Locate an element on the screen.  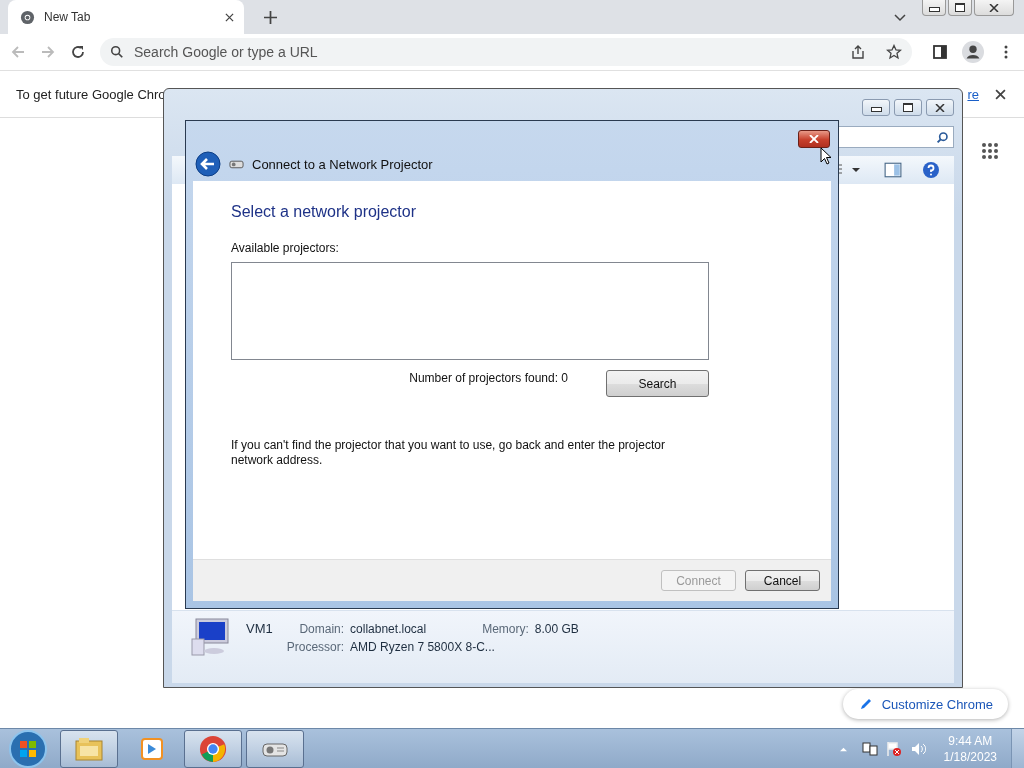
hint-text: If you can't find the projector that you want to use, go back and enter the projector network address. is located at coordinates (448, 453).